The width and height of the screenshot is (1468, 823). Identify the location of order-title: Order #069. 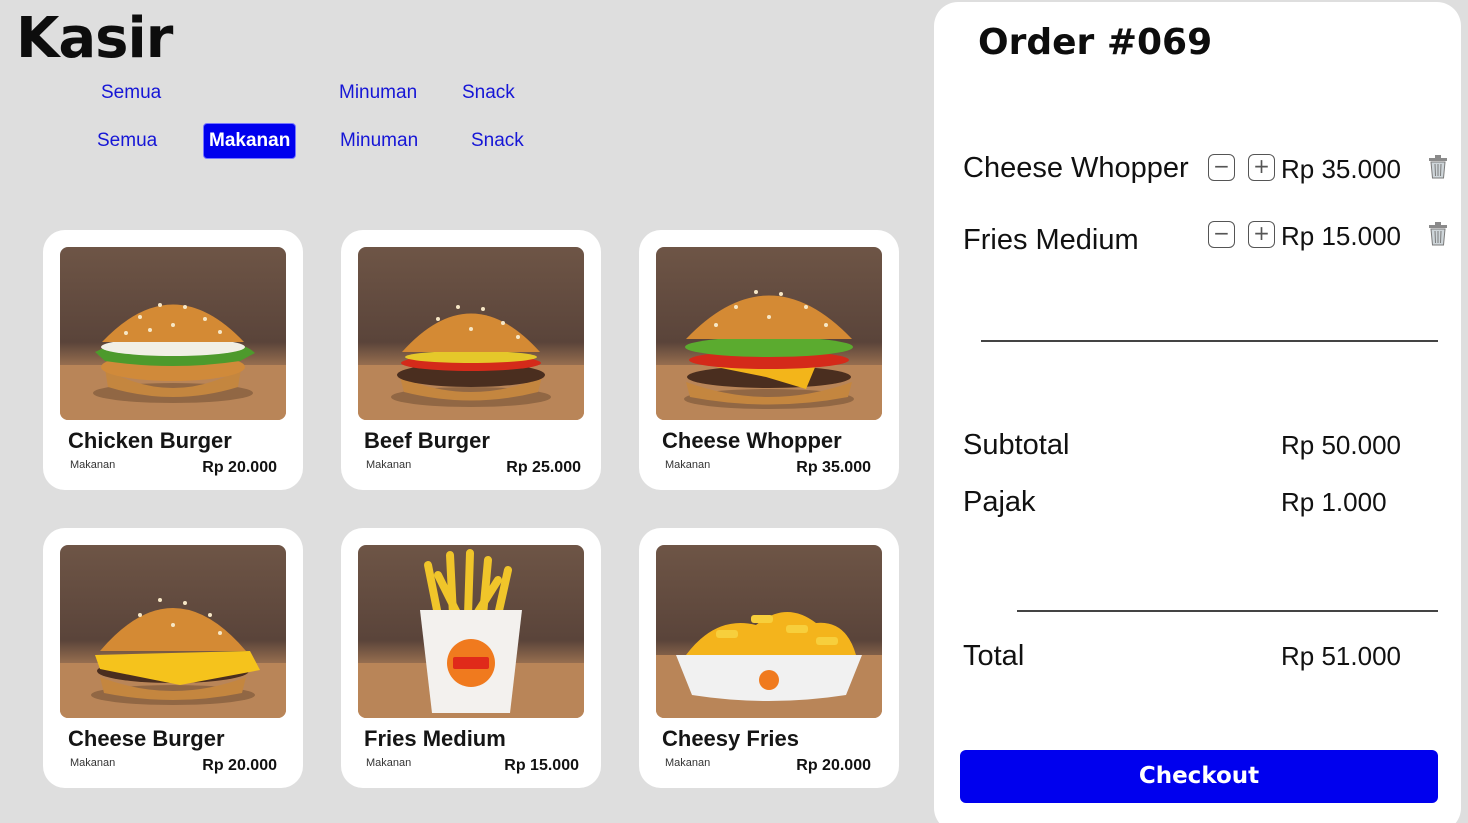
(1095, 42).